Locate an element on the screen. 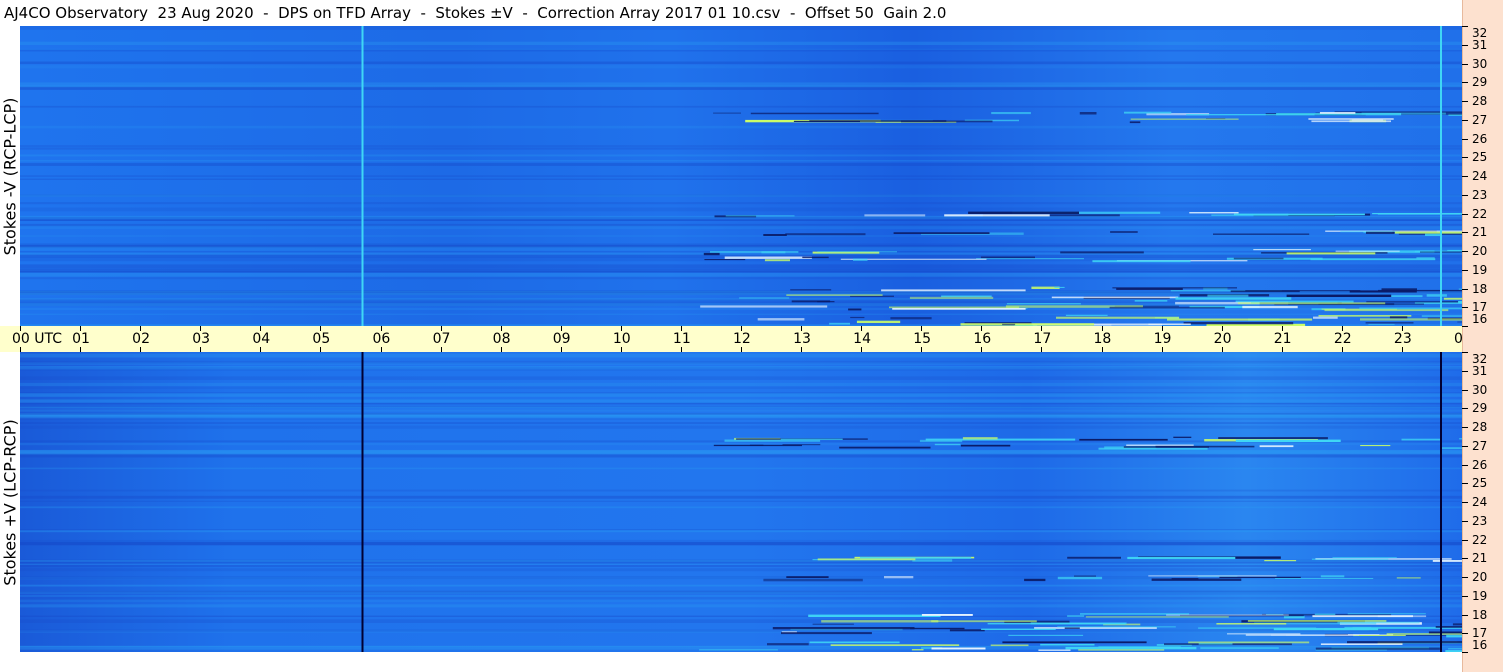 This screenshot has width=1503, height=672. time-tick-label: 21 is located at coordinates (1282, 339).